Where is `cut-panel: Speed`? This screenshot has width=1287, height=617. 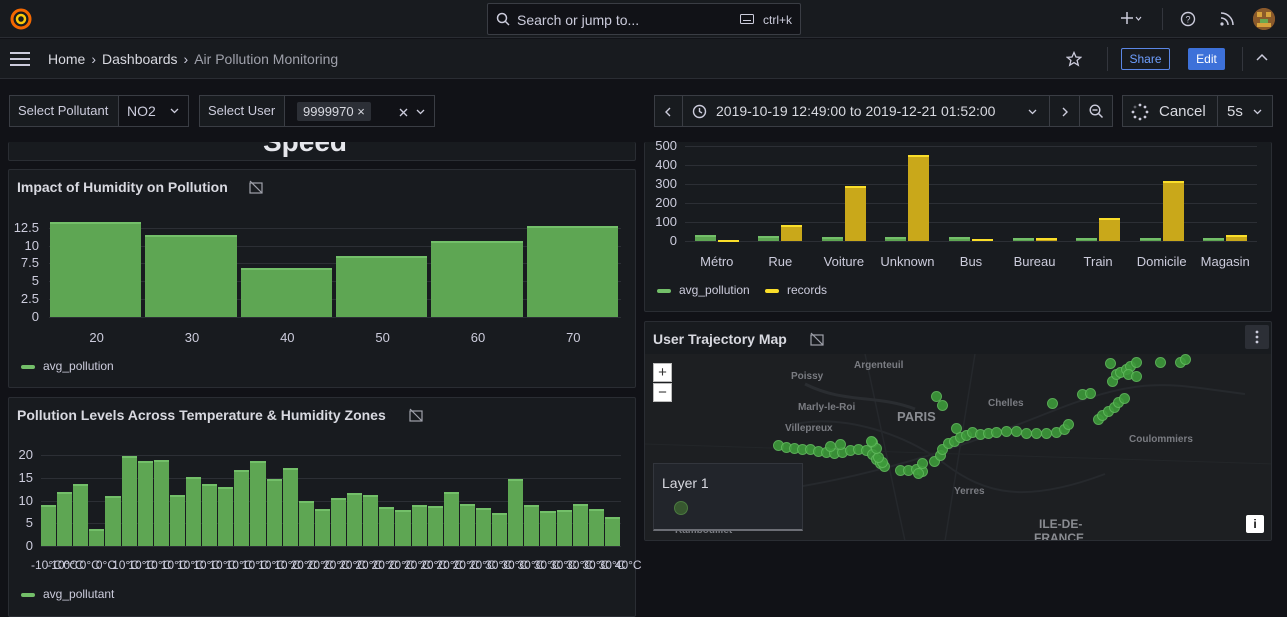
cut-panel: Speed is located at coordinates (322, 151).